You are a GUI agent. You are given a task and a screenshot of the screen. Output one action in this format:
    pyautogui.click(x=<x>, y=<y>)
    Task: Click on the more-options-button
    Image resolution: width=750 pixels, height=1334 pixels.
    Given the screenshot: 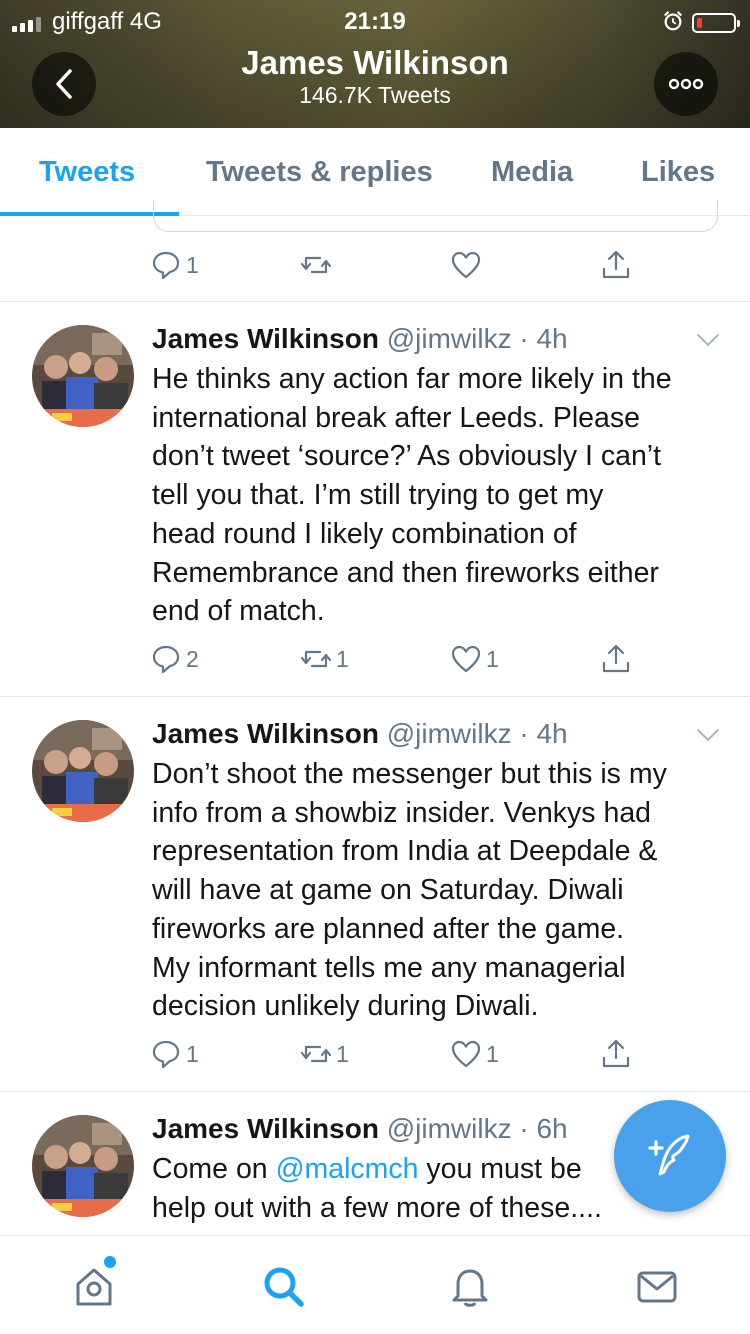 What is the action you would take?
    pyautogui.click(x=686, y=84)
    